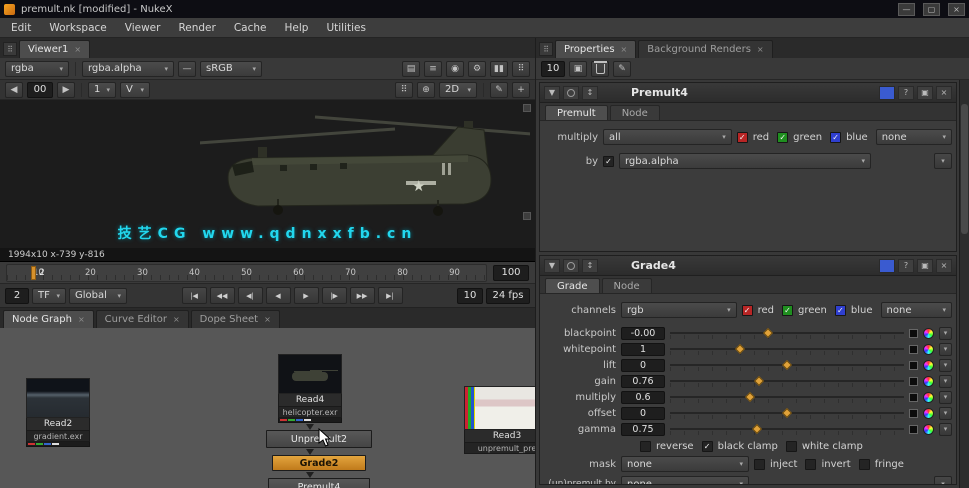  What do you see at coordinates (643, 365) in the screenshot?
I see `lift-input: 0` at bounding box center [643, 365].